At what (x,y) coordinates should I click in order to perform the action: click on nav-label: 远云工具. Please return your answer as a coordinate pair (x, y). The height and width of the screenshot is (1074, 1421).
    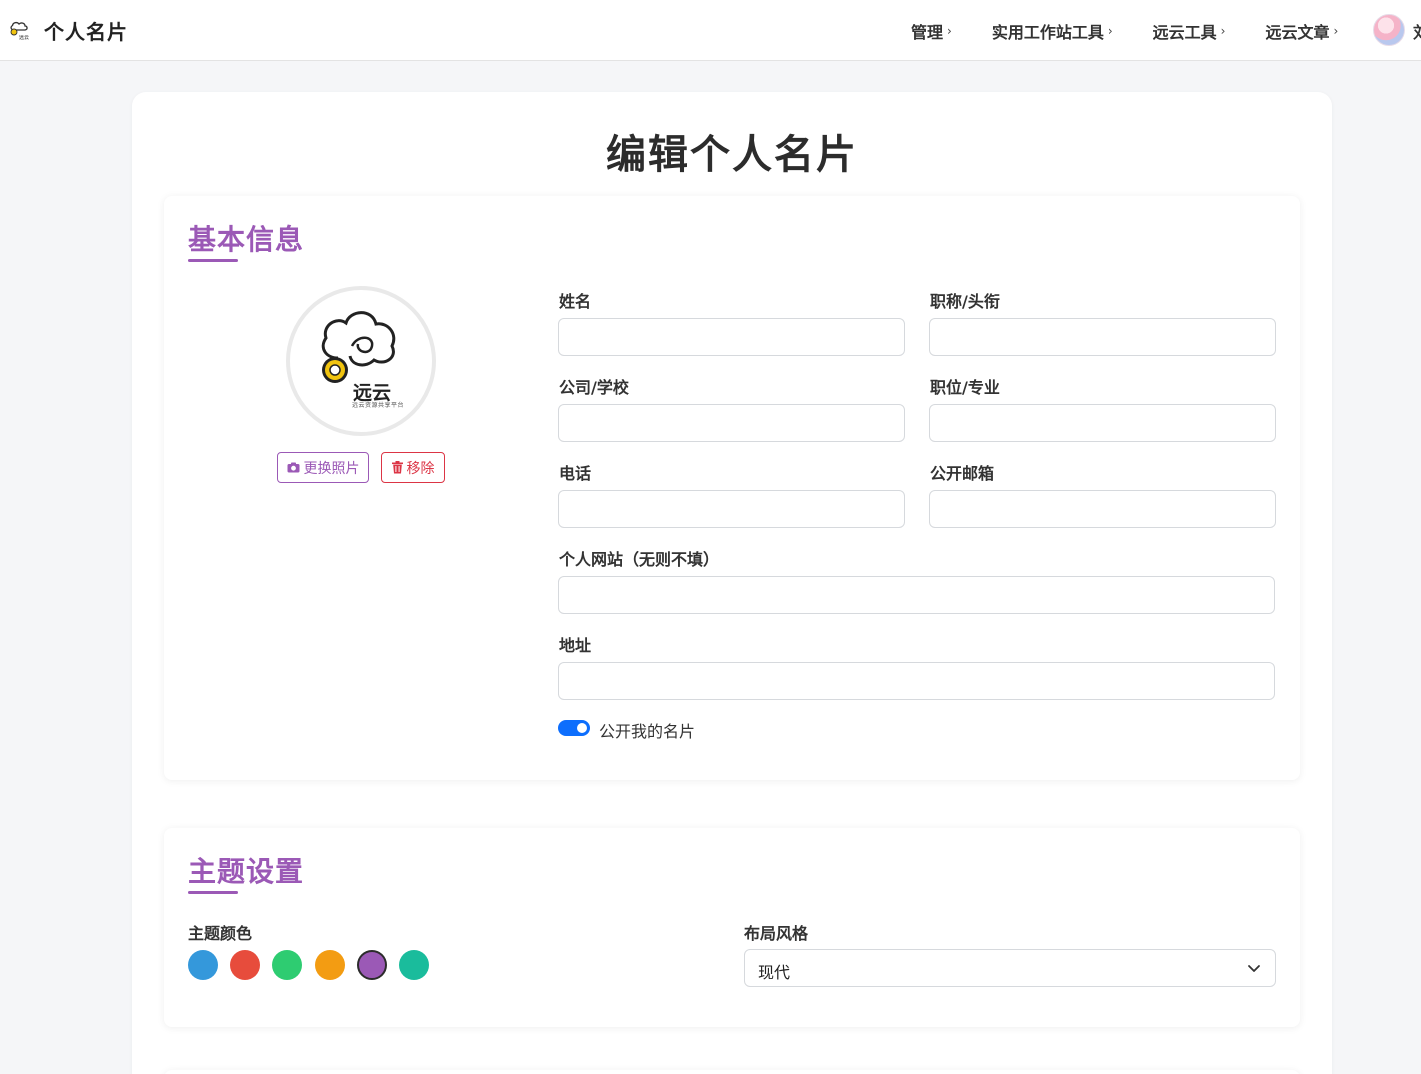
    Looking at the image, I should click on (1184, 32).